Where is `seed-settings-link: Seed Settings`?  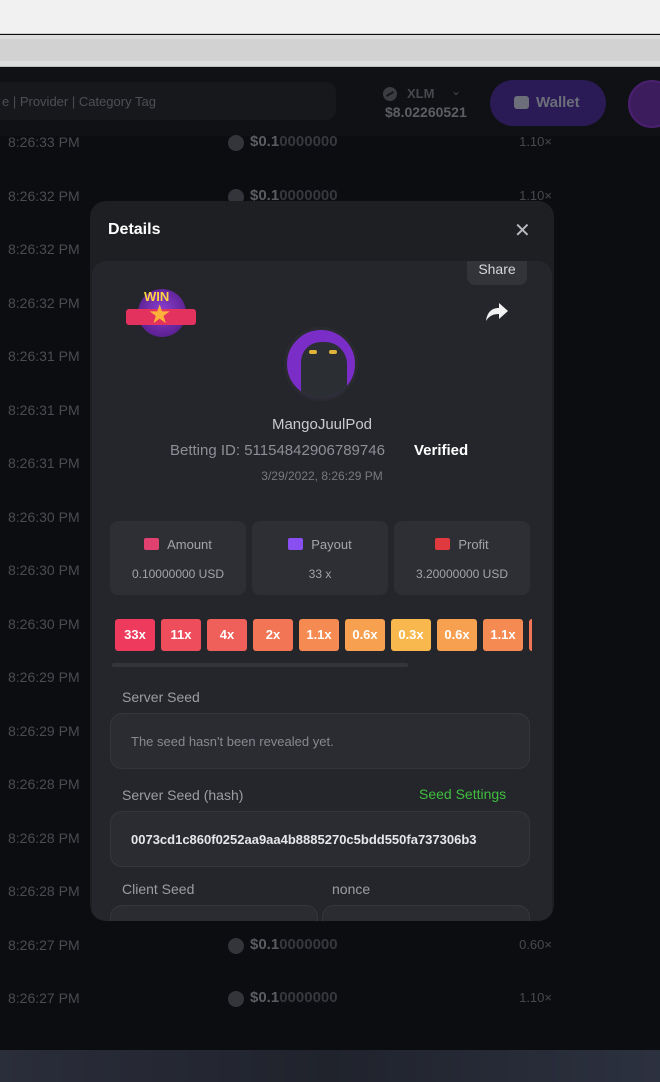 seed-settings-link: Seed Settings is located at coordinates (462, 794).